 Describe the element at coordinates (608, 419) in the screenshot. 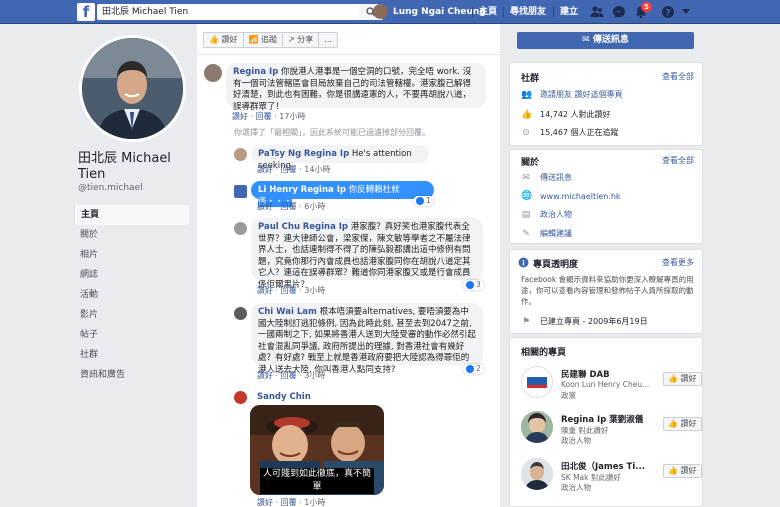

I see `related-page-name: Regina Ip 葉劉淑儀` at that location.